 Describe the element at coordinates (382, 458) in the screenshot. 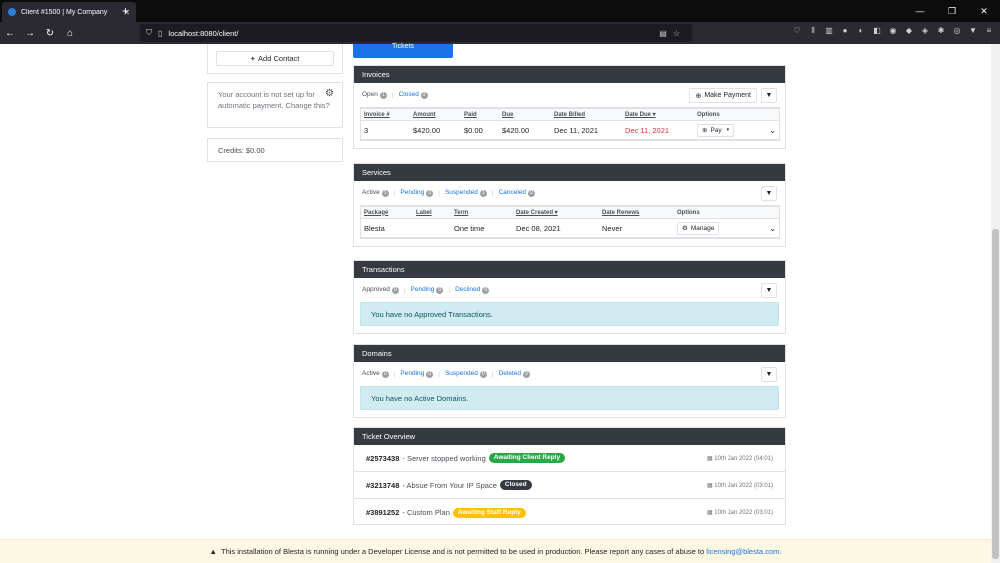

I see `ticket-number: #2573438` at that location.